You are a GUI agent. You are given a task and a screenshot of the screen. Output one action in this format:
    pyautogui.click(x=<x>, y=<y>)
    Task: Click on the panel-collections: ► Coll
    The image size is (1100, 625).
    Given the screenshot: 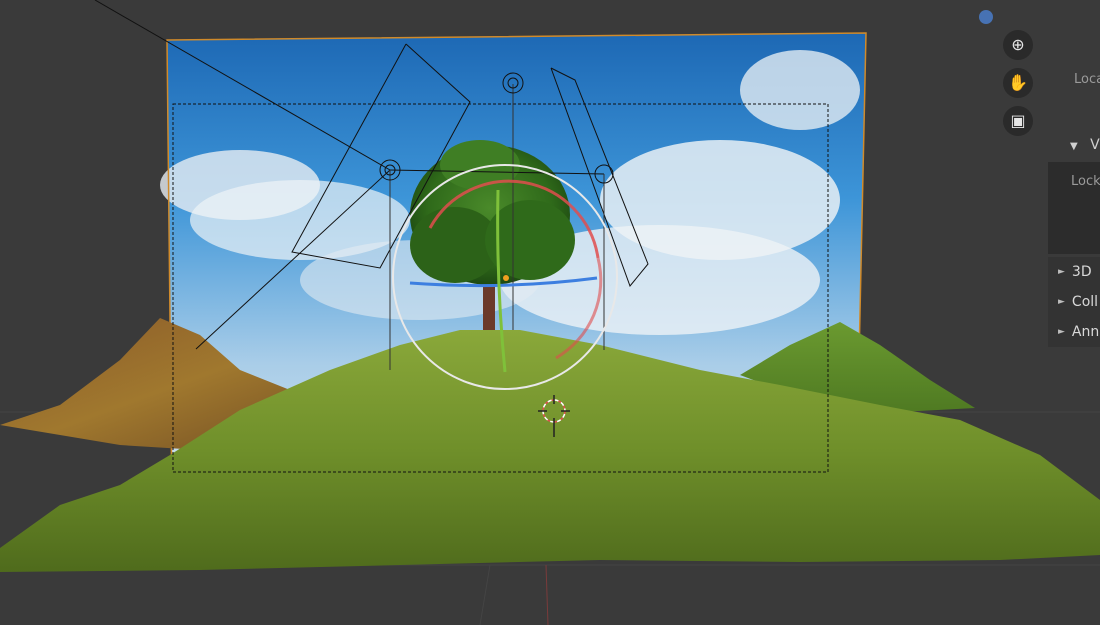 What is the action you would take?
    pyautogui.click(x=1074, y=302)
    